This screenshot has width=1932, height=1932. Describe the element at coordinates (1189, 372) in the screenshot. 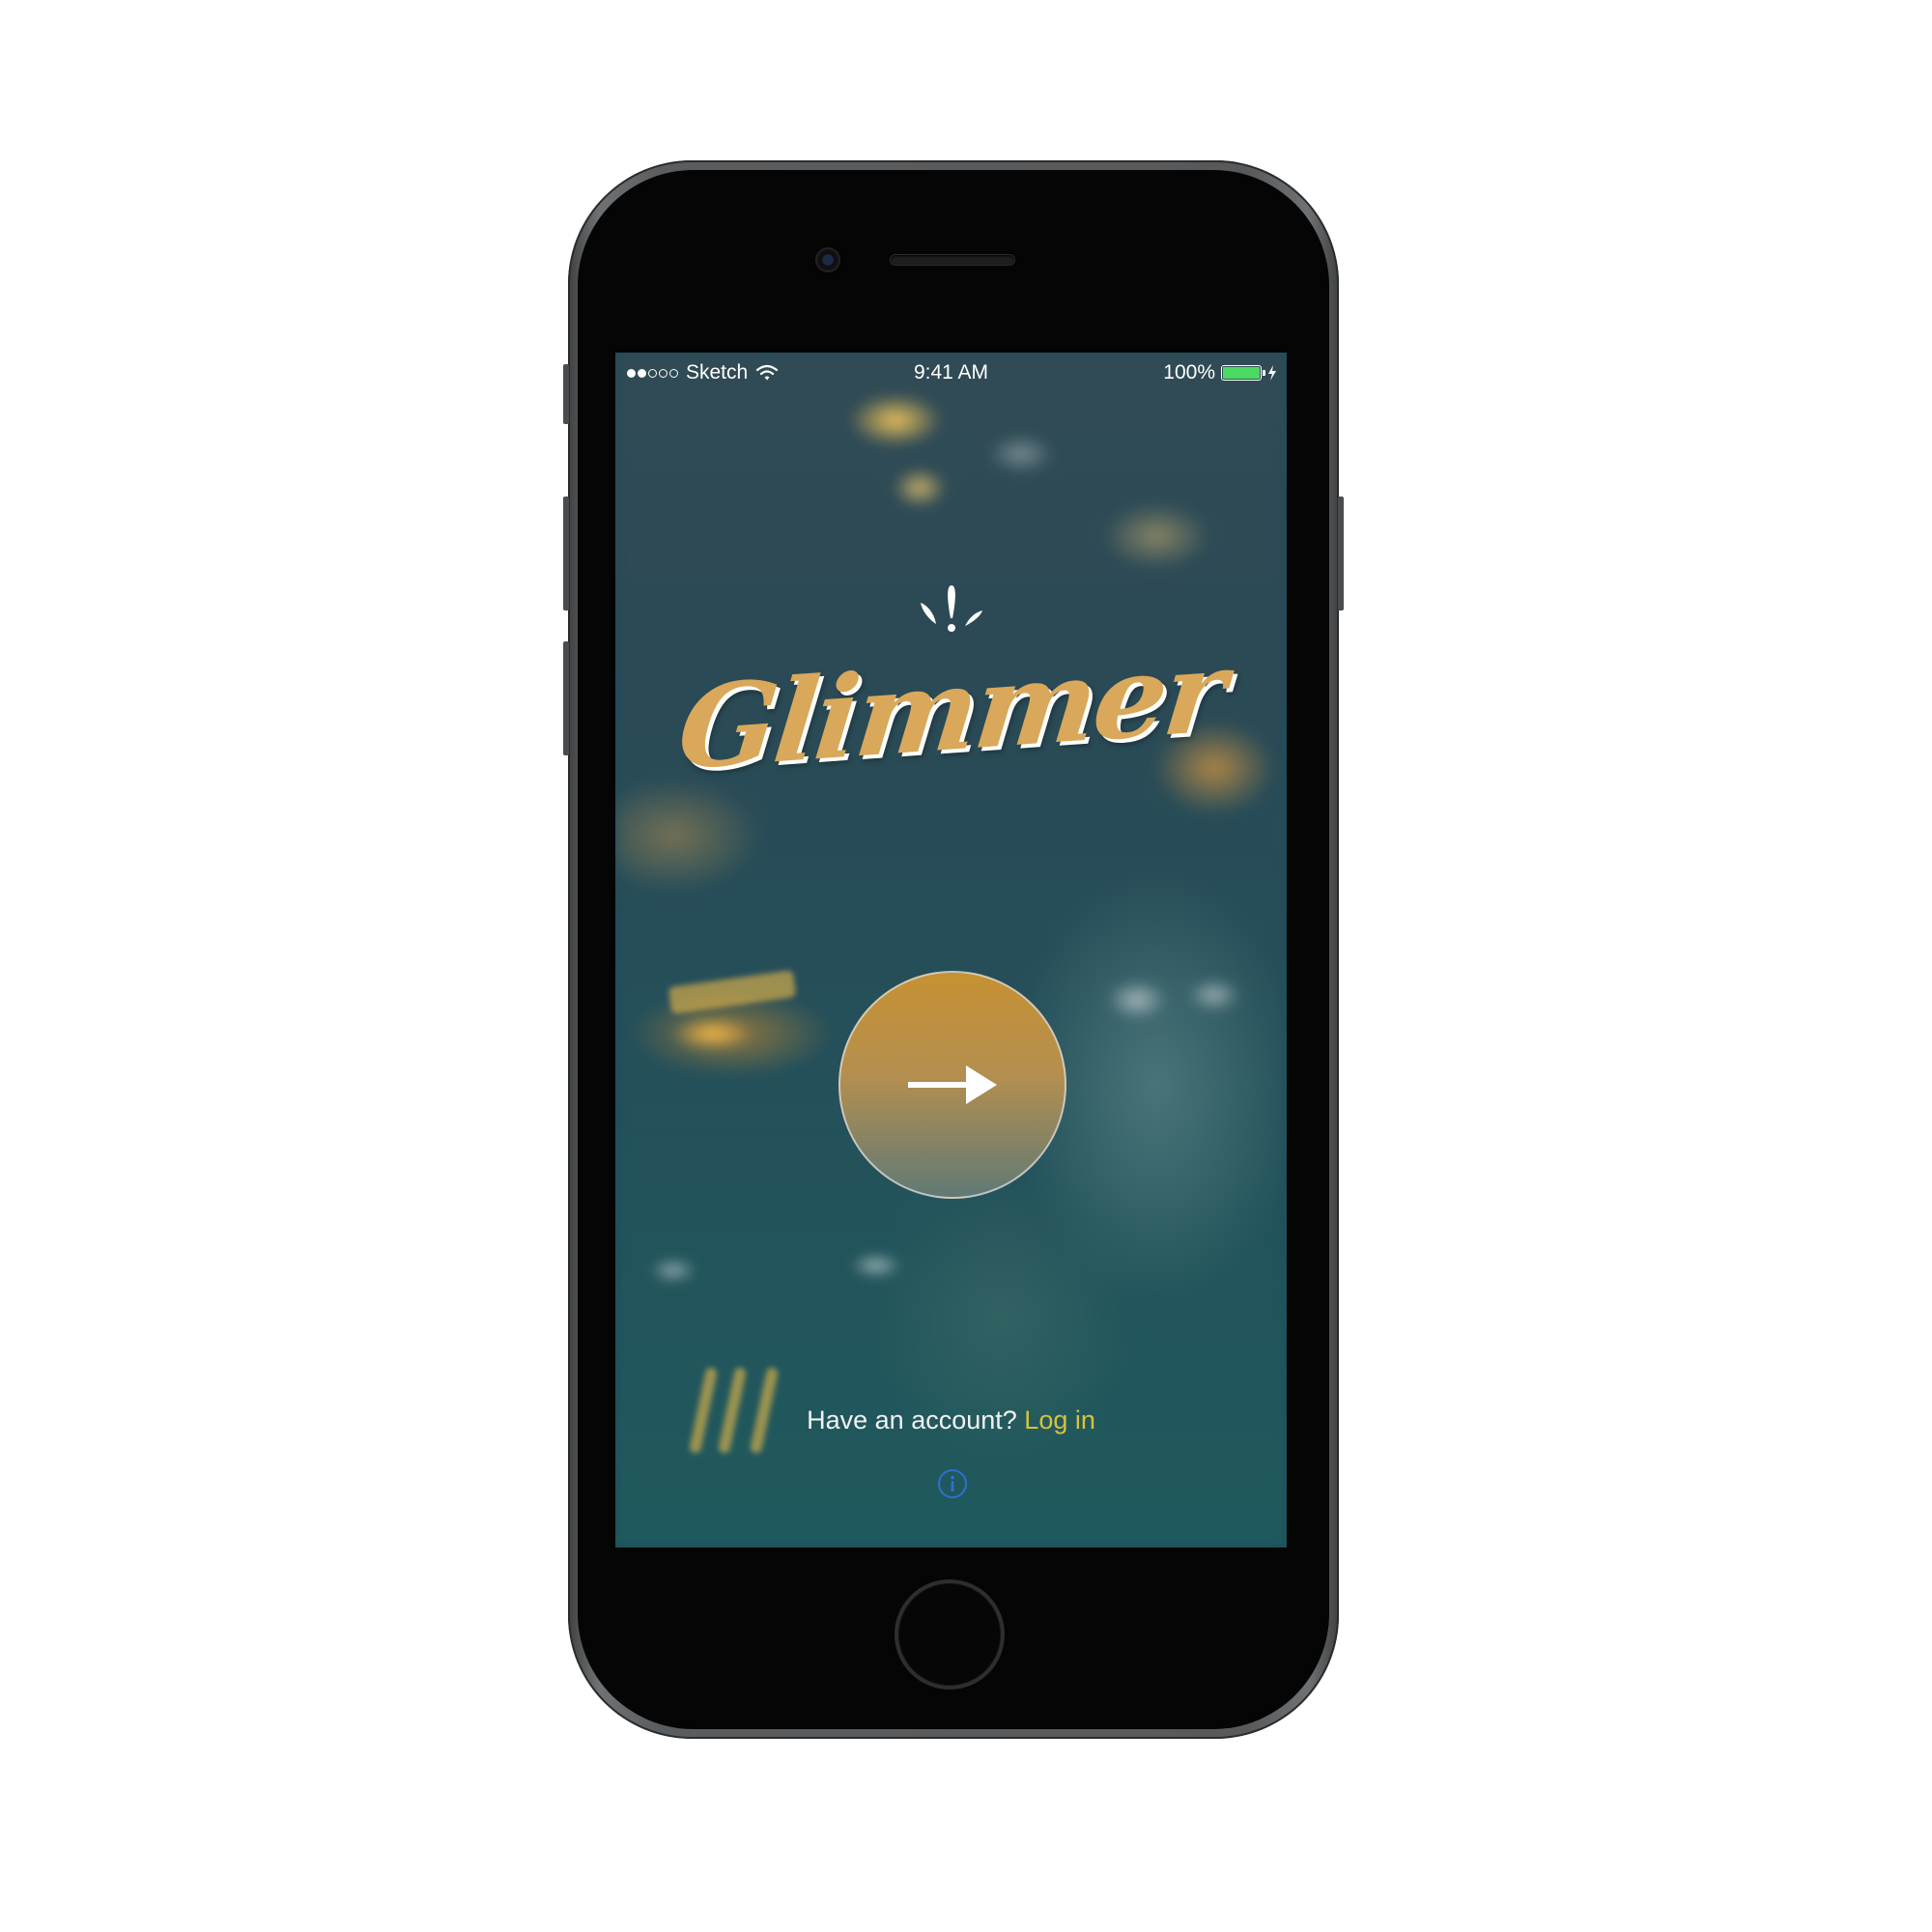

I see `battery-percentage: 100%` at that location.